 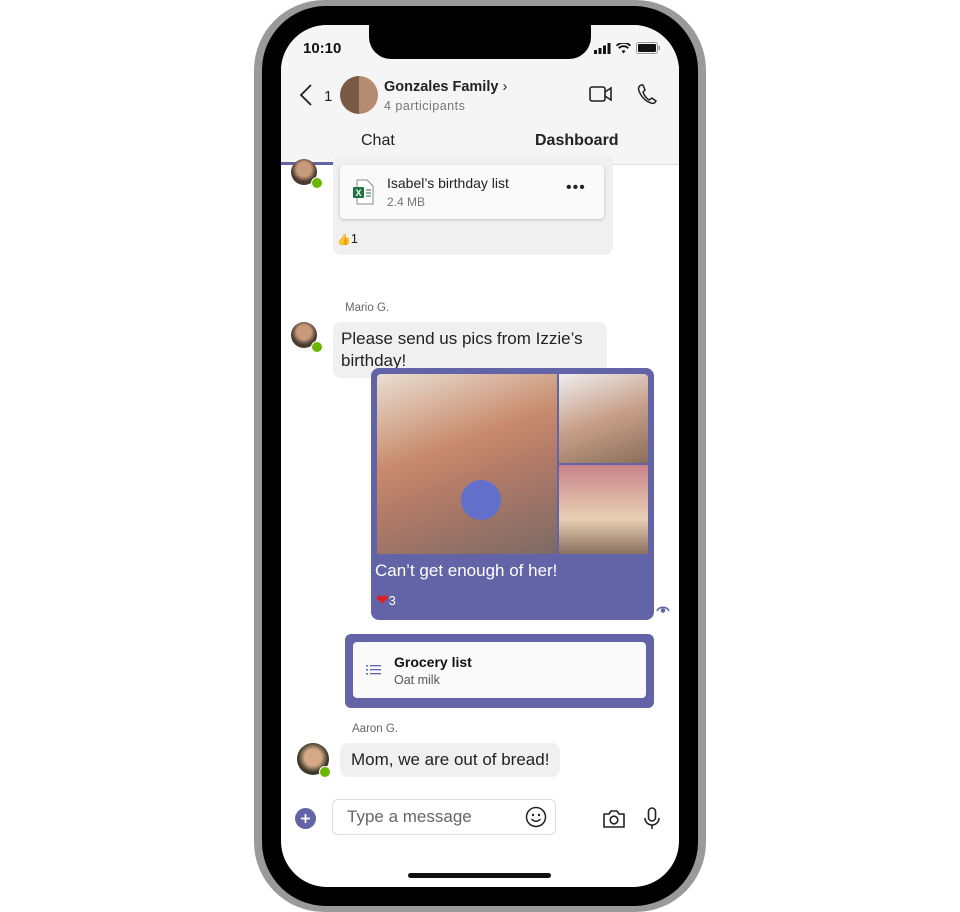 What do you see at coordinates (614, 819) in the screenshot?
I see `camera-icon` at bounding box center [614, 819].